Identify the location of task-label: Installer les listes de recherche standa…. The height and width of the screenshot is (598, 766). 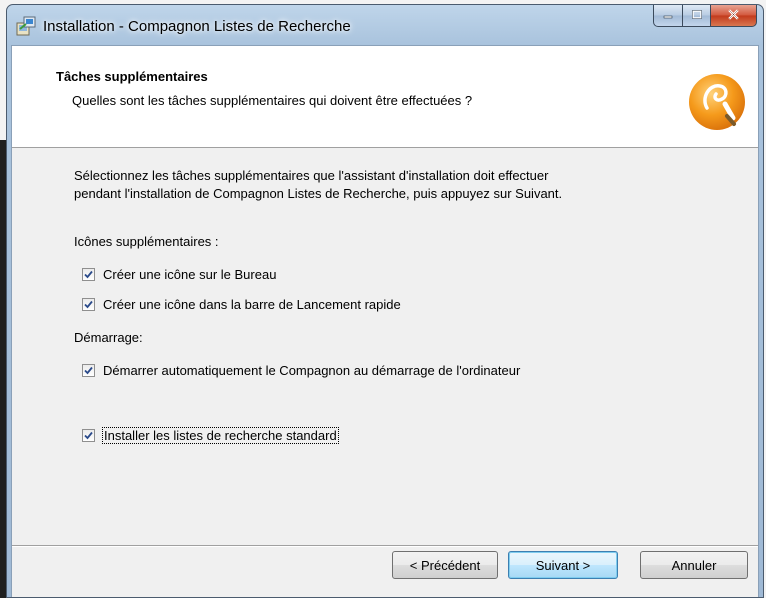
(220, 435).